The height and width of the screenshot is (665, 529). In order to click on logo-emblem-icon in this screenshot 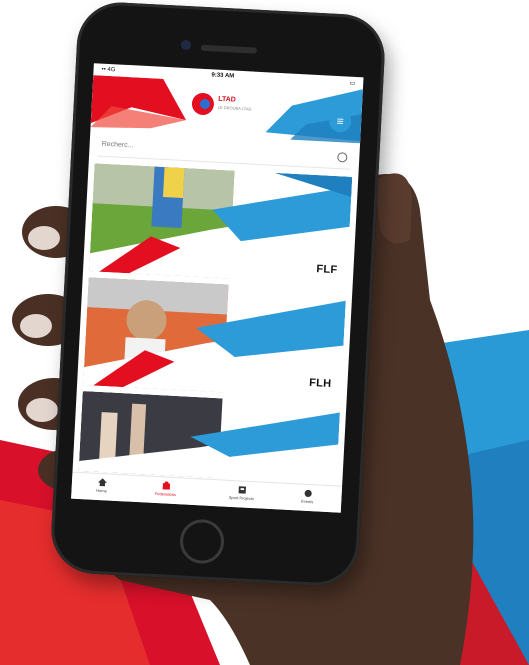, I will do `click(203, 104)`.